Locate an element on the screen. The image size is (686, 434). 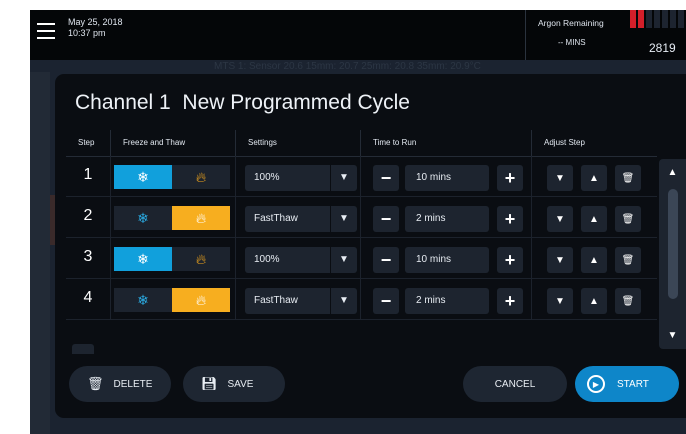
level-meter is located at coordinates (658, 19).